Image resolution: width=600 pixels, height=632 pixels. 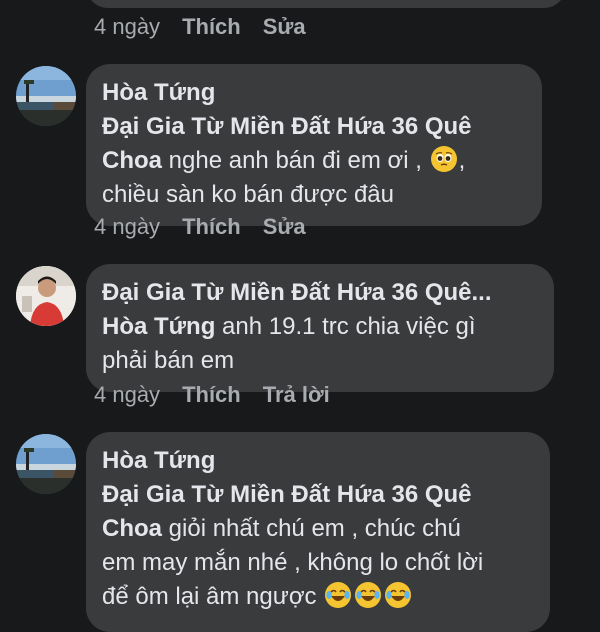 What do you see at coordinates (311, 528) in the screenshot?
I see `comment-text: giỏi nhất chú em , chúc chú` at bounding box center [311, 528].